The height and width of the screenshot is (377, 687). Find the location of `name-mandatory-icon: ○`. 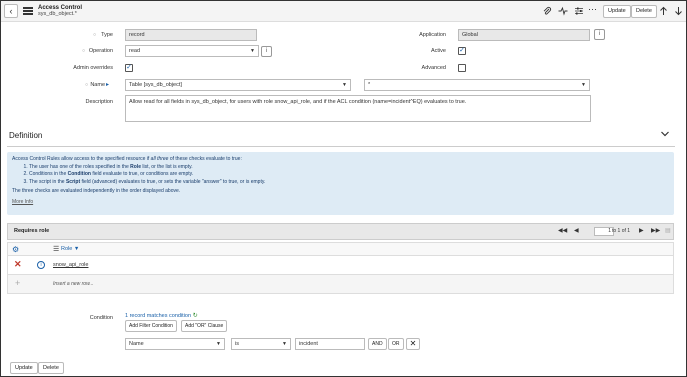

name-mandatory-icon: ○ is located at coordinates (87, 85).